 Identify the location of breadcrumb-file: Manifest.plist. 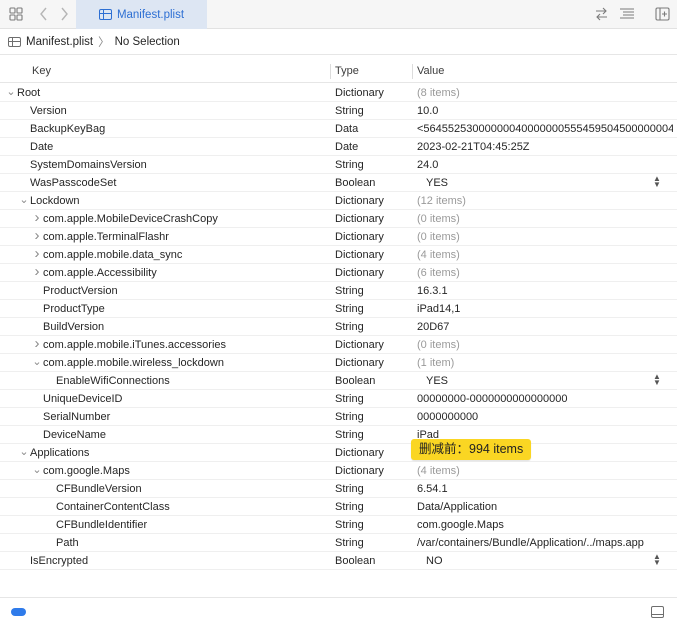
(59, 42).